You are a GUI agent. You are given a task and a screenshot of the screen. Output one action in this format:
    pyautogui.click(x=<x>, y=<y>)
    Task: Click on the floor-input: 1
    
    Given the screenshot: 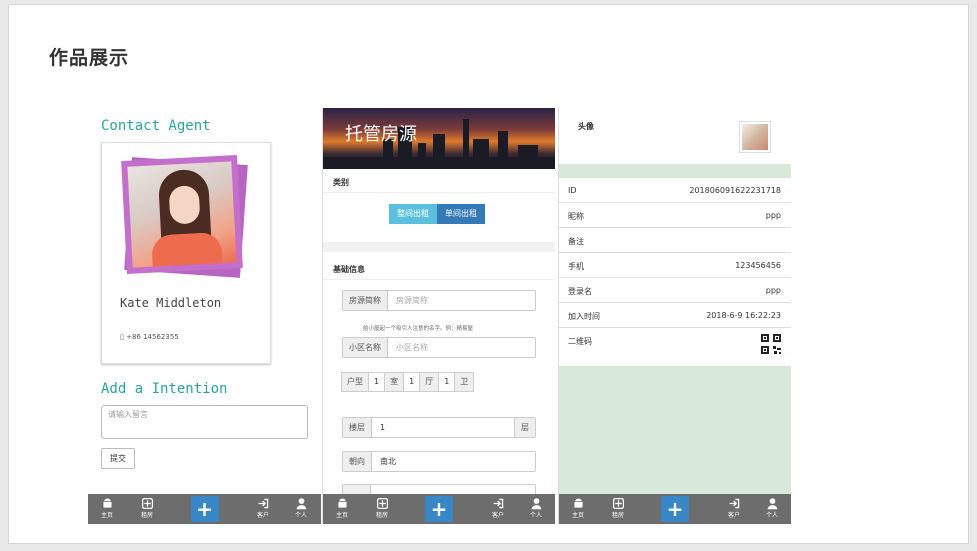 What is the action you would take?
    pyautogui.click(x=443, y=427)
    